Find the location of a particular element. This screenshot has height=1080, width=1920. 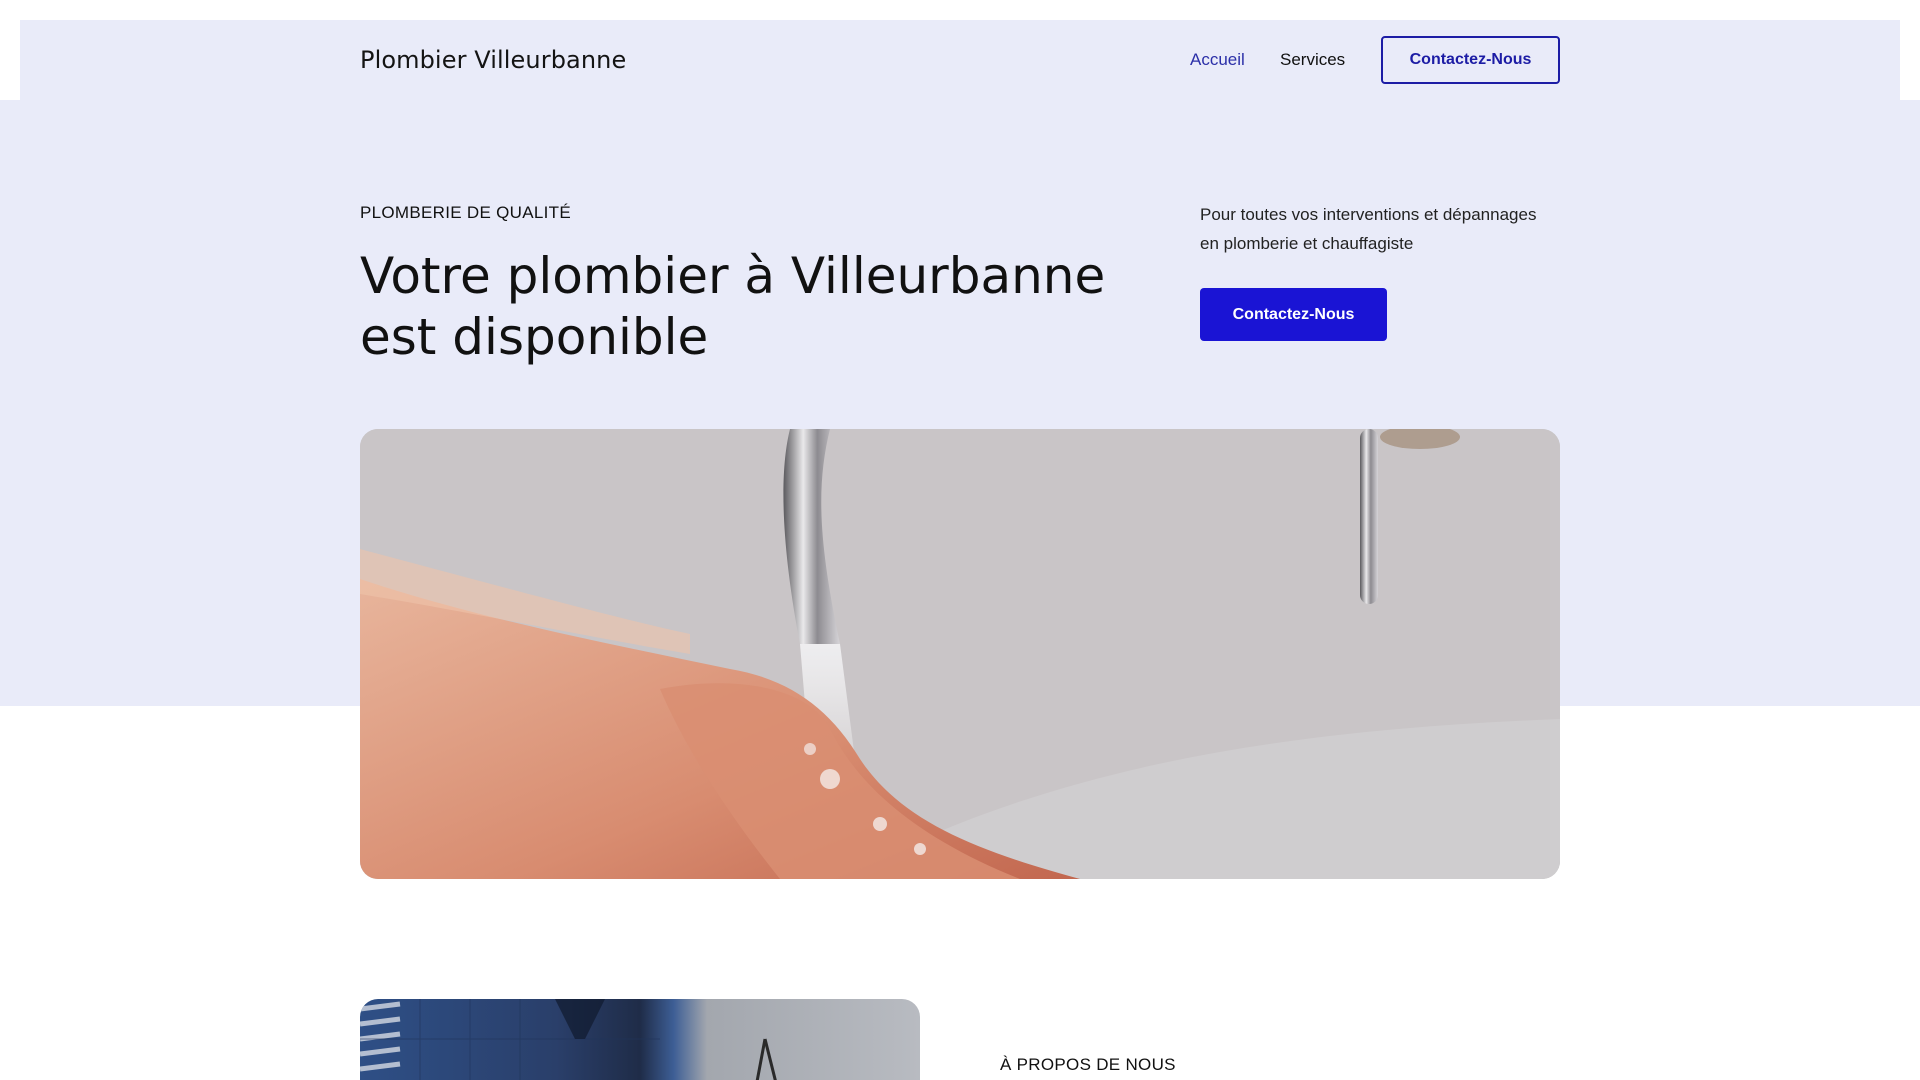

about-image-bathroom is located at coordinates (640, 1039).